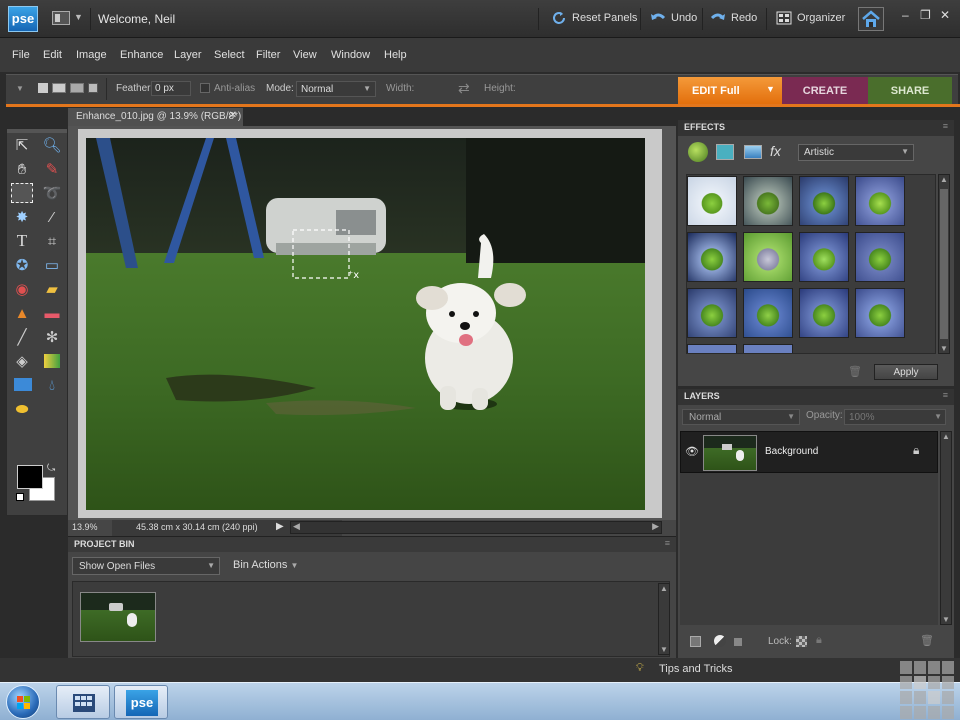  I want to click on effects-vertical-scrollbar: ▲ ▼, so click(944, 264).